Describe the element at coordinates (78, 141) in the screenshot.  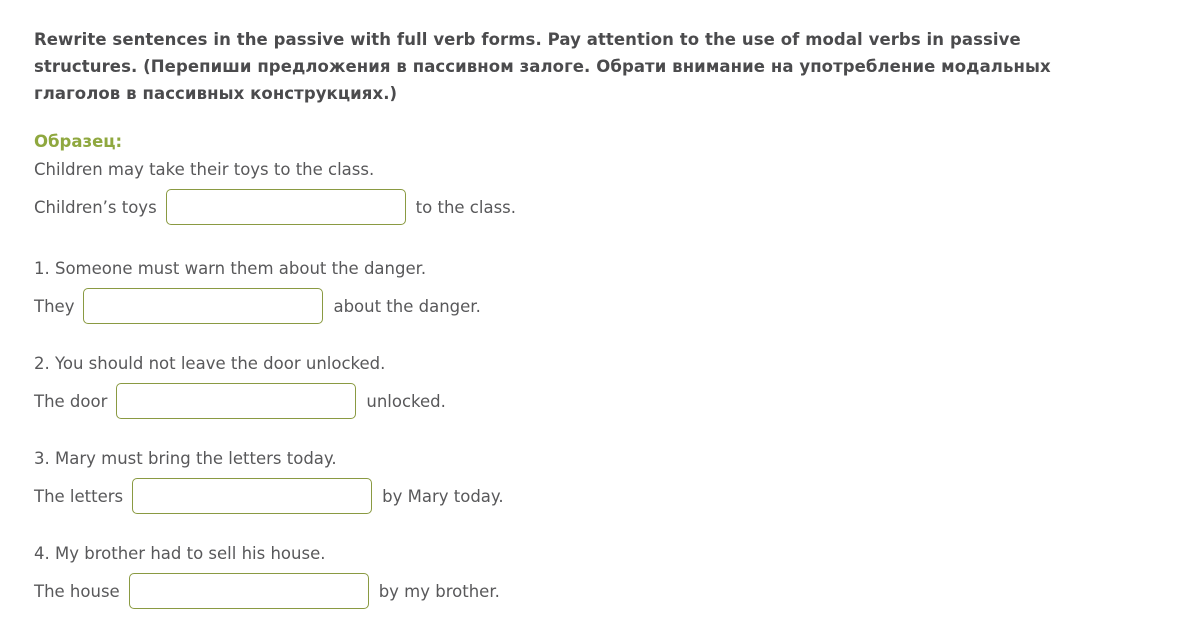
I see `sample-label: Образец:` at that location.